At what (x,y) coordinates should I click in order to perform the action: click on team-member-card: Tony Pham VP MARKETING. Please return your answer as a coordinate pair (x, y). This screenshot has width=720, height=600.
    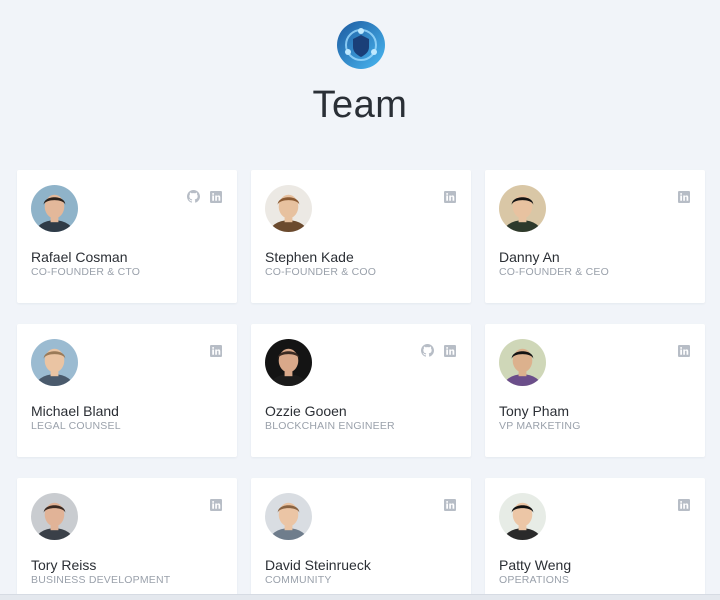
    Looking at the image, I should click on (595, 390).